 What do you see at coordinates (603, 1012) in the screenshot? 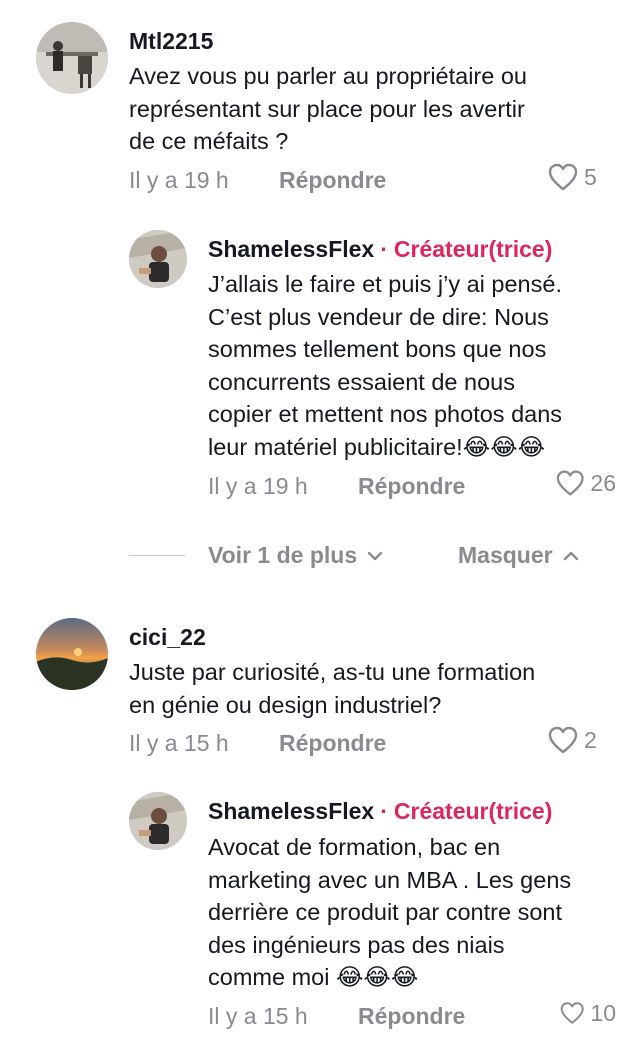
I see `like-count: 10` at bounding box center [603, 1012].